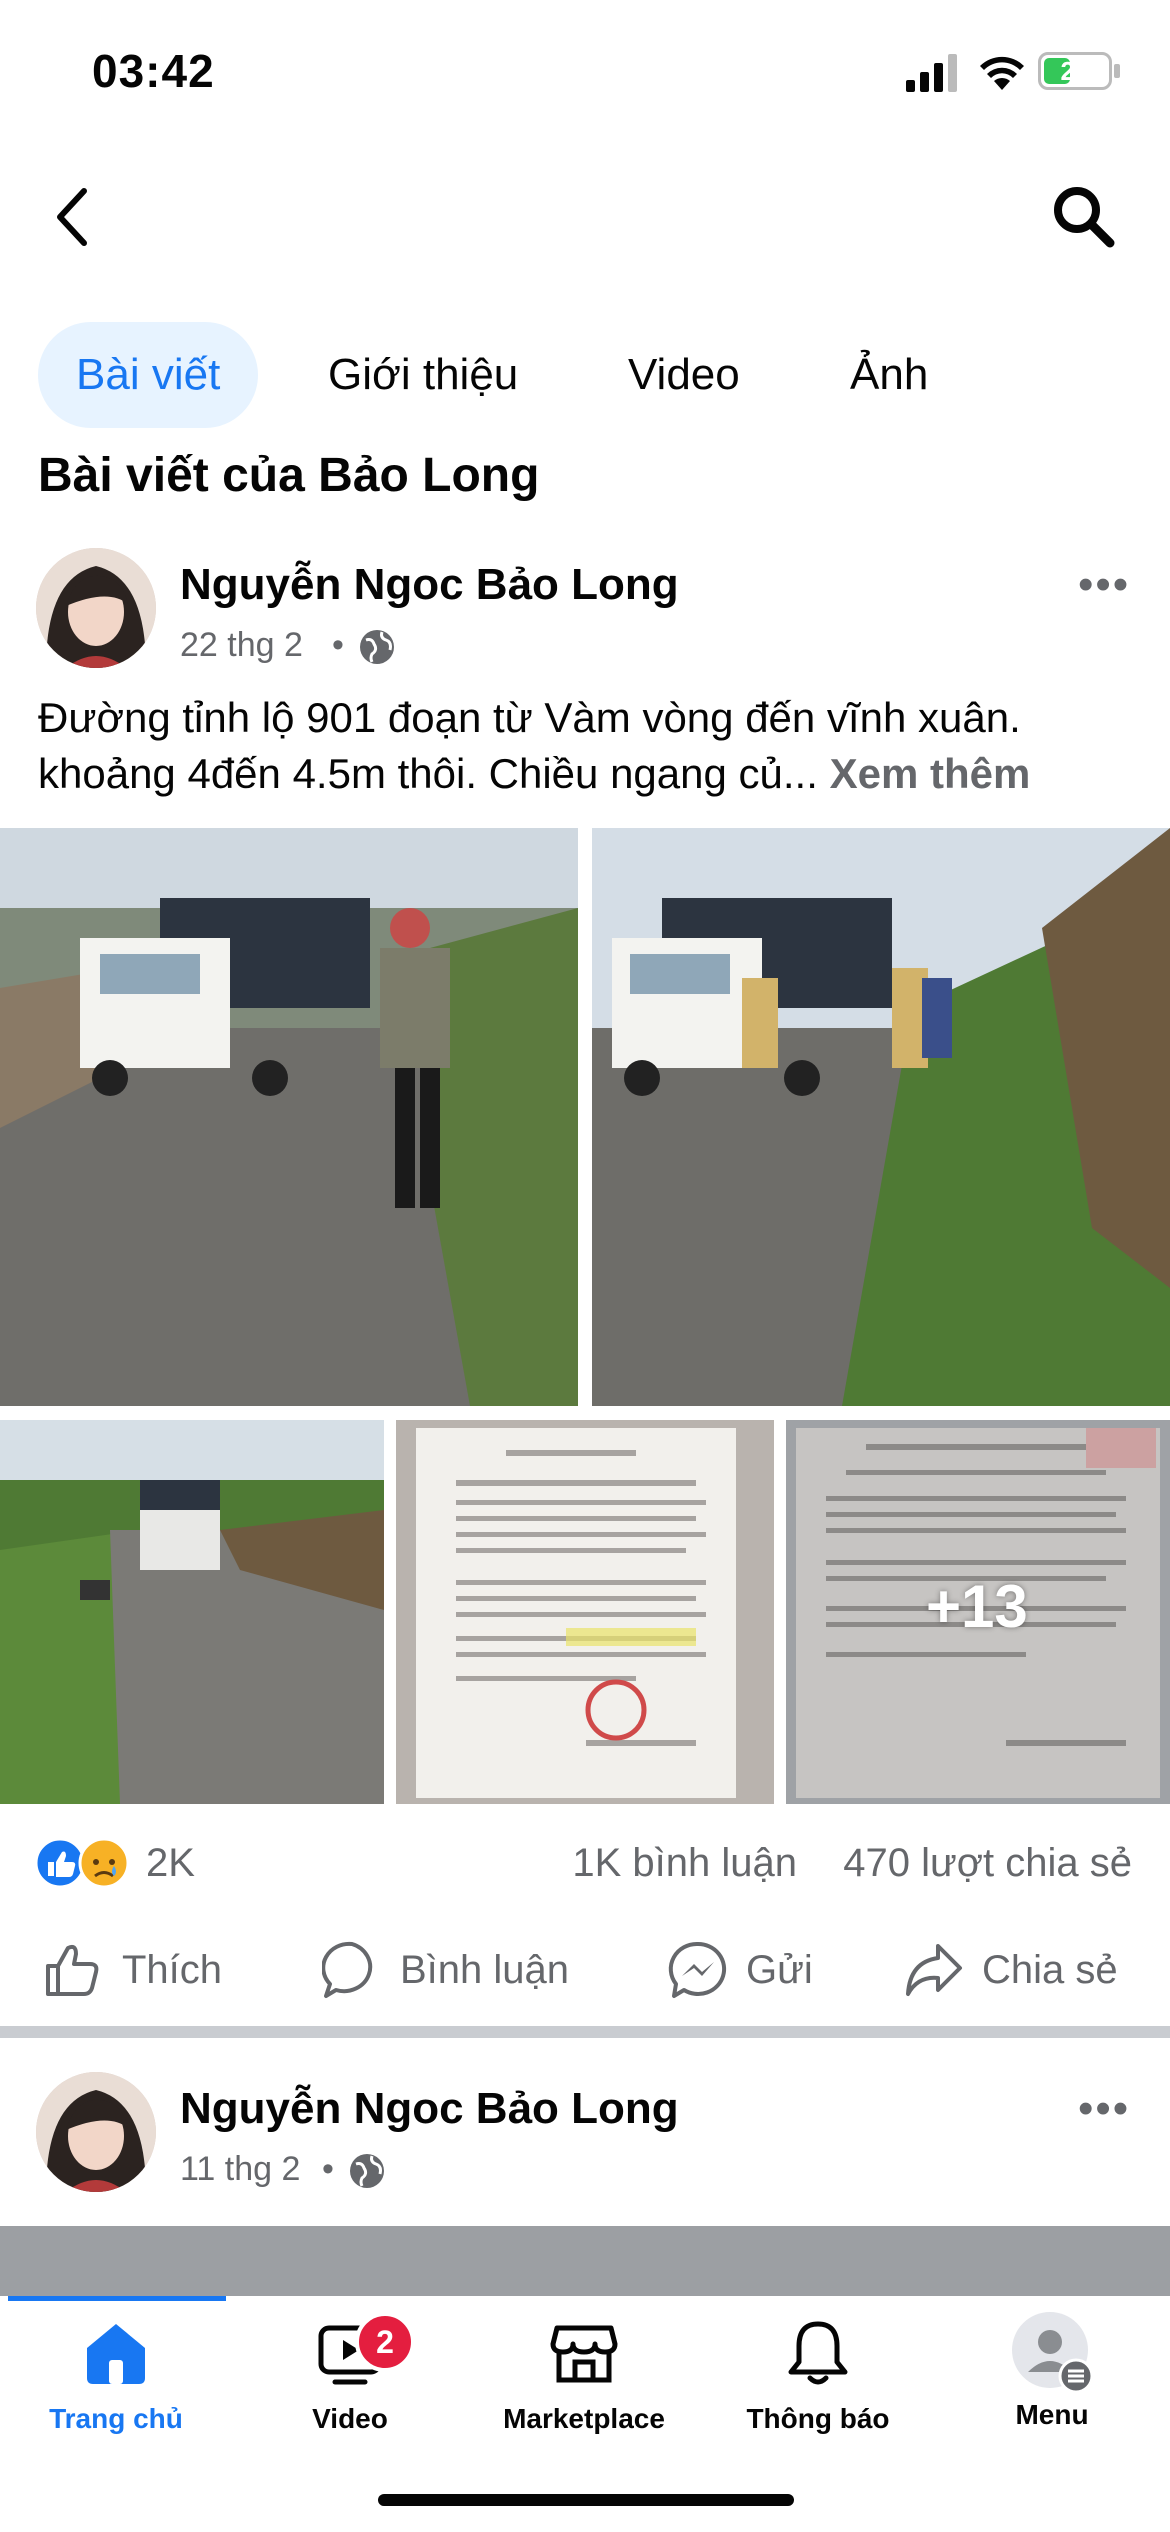  Describe the element at coordinates (172, 1969) in the screenshot. I see `like-label: Thích` at that location.